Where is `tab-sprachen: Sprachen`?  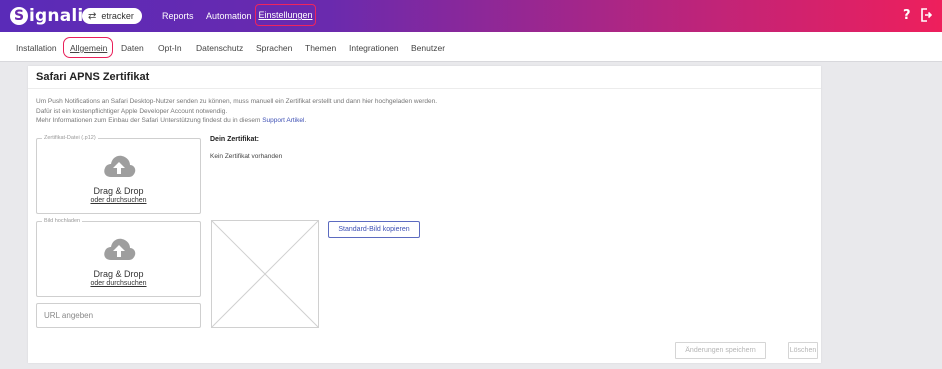 tab-sprachen: Sprachen is located at coordinates (274, 48).